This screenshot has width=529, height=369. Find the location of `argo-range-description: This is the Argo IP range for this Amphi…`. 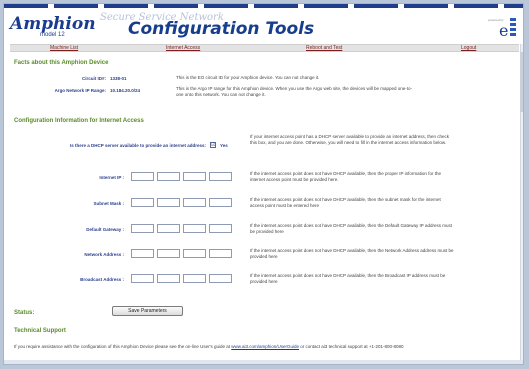

argo-range-description: This is the Argo IP range for this Amphi… is located at coordinates (294, 91).